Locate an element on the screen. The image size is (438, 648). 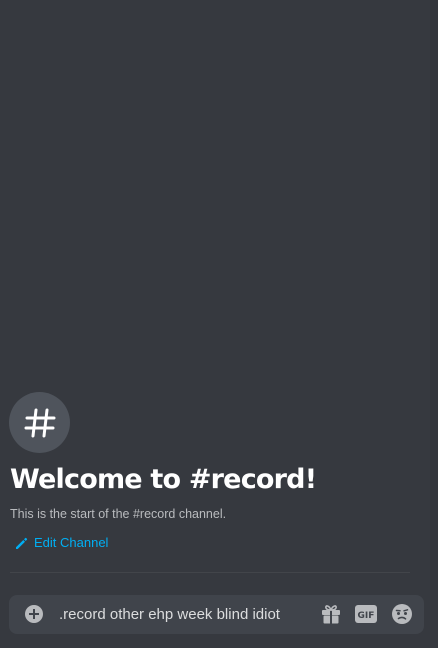
gift-button is located at coordinates (331, 614).